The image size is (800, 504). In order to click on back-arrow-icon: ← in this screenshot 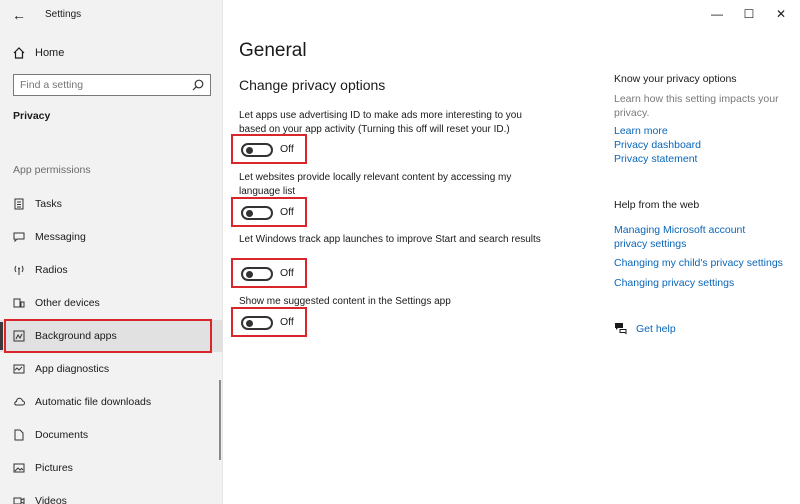, I will do `click(19, 15)`.